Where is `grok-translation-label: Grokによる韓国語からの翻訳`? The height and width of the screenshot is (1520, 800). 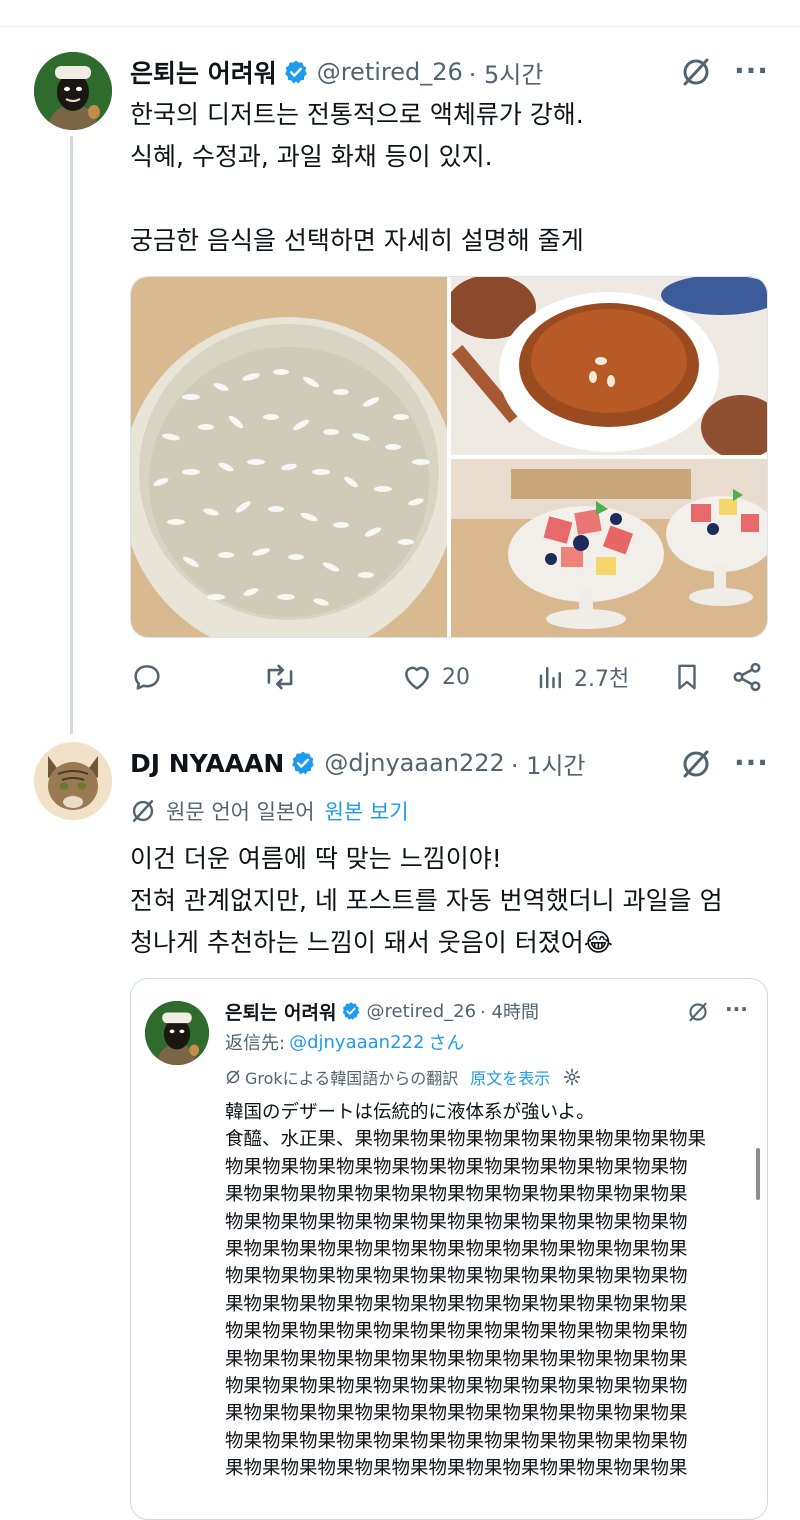
grok-translation-label: Grokによる韓国語からの翻訳 is located at coordinates (352, 1078).